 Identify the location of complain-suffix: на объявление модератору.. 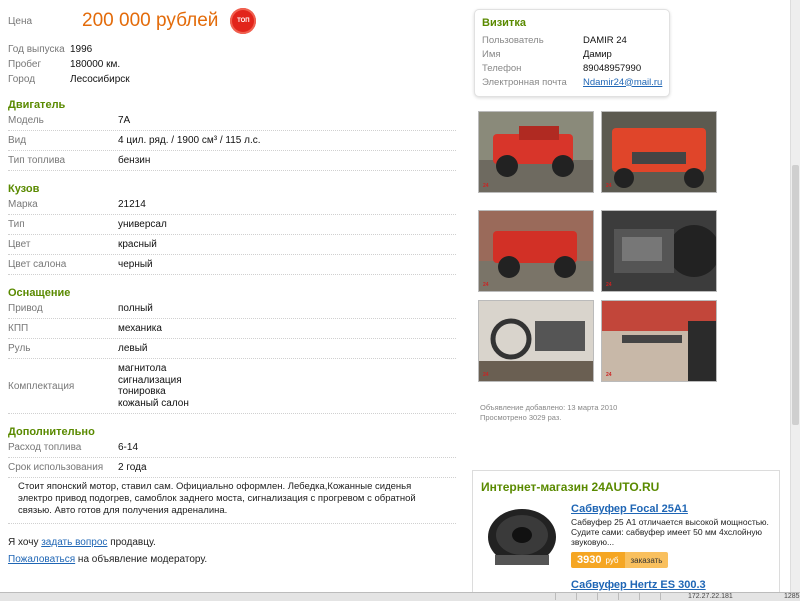
(141, 559).